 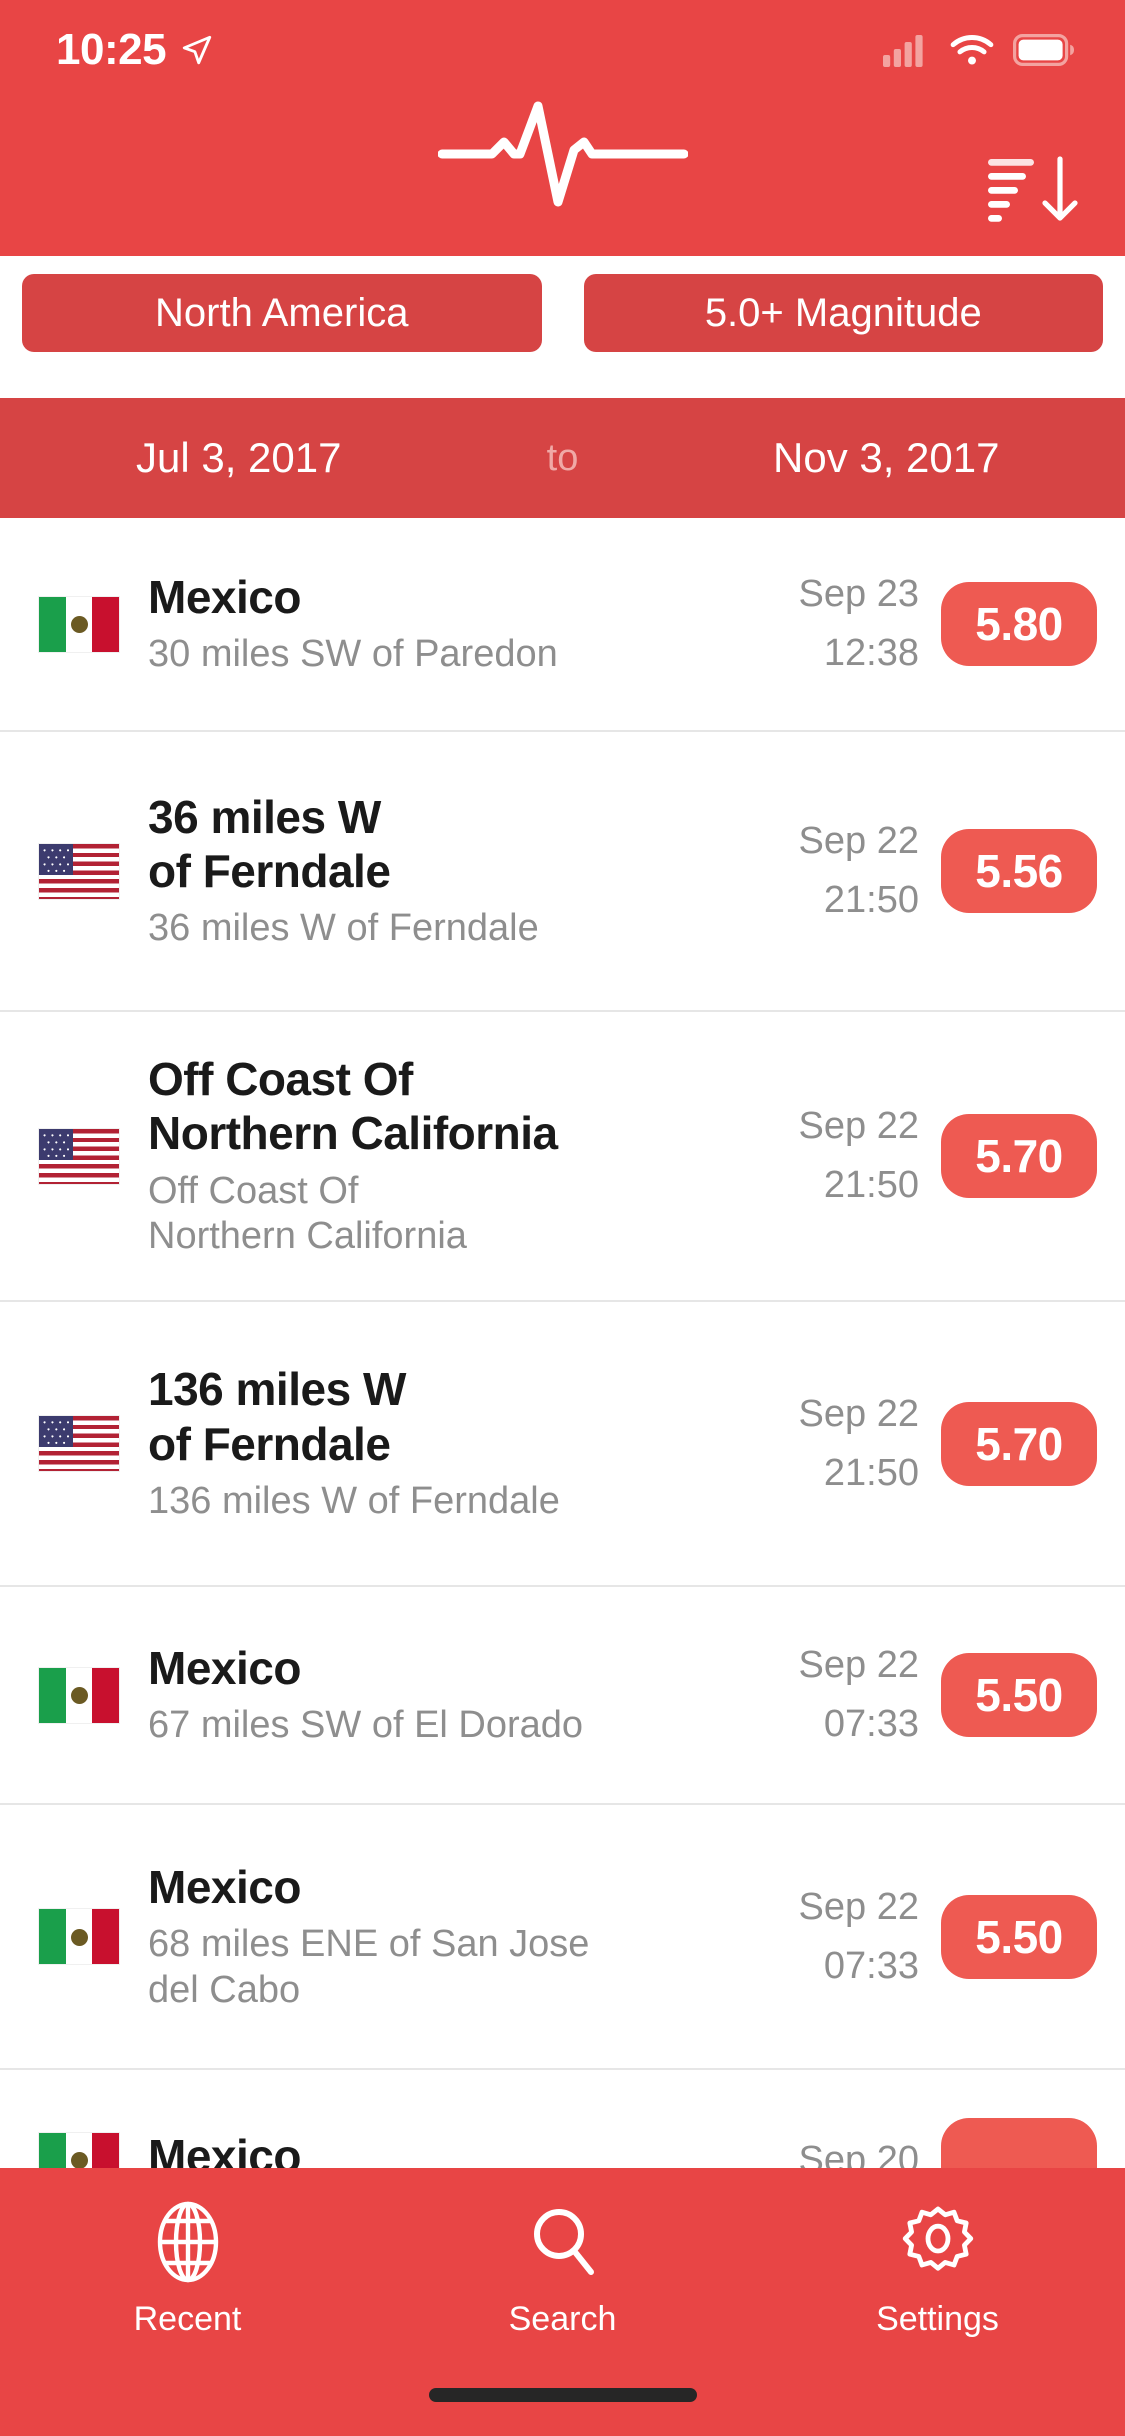 What do you see at coordinates (353, 1106) in the screenshot?
I see `quake-title: Off Coast Of Northern California` at bounding box center [353, 1106].